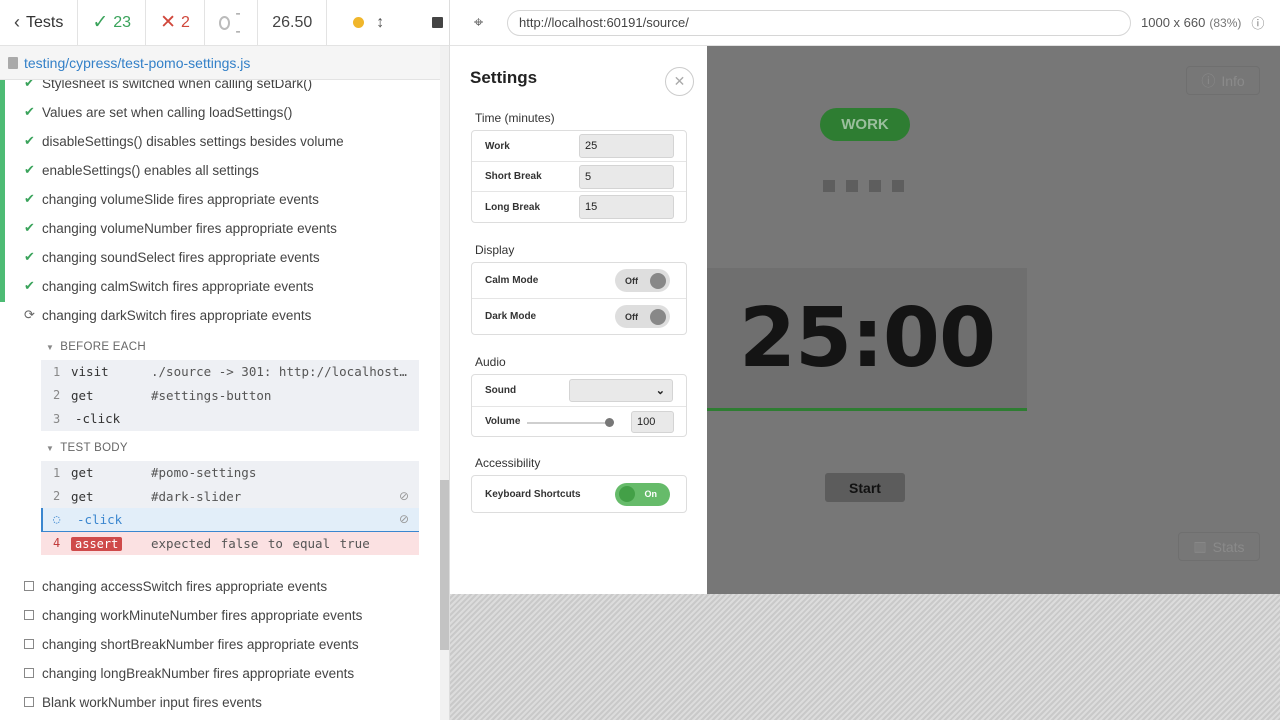 This screenshot has width=1280, height=720. Describe the element at coordinates (642, 316) in the screenshot. I see `dark-mode-toggle: Off` at that location.